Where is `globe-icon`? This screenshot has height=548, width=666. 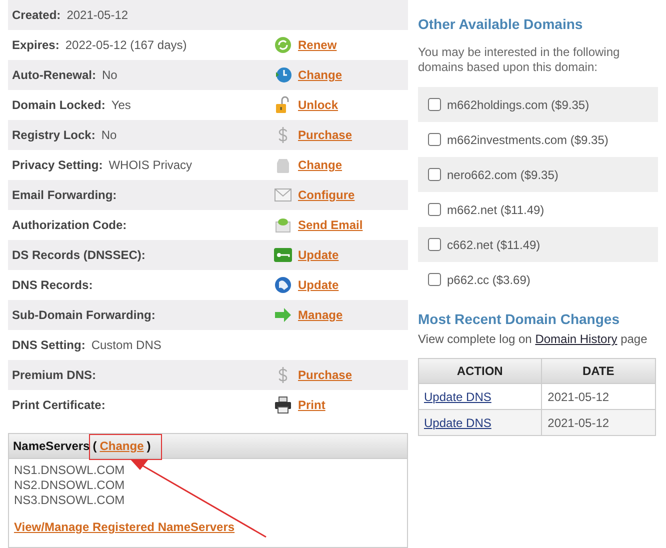
globe-icon is located at coordinates (283, 285).